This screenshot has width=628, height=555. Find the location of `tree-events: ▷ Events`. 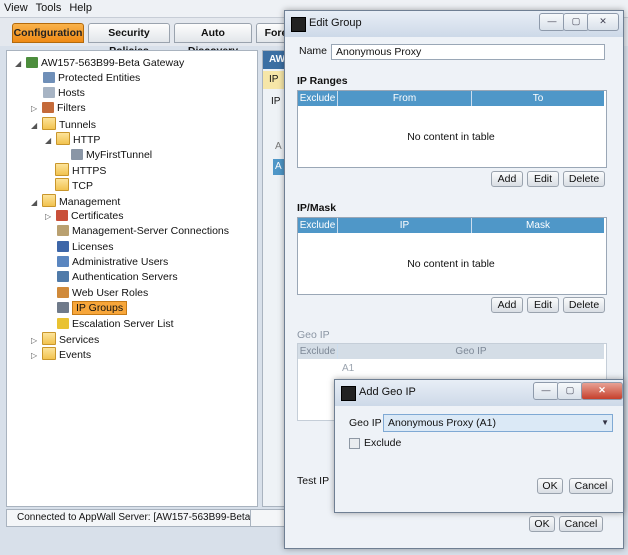

tree-events: ▷ Events is located at coordinates (61, 354).